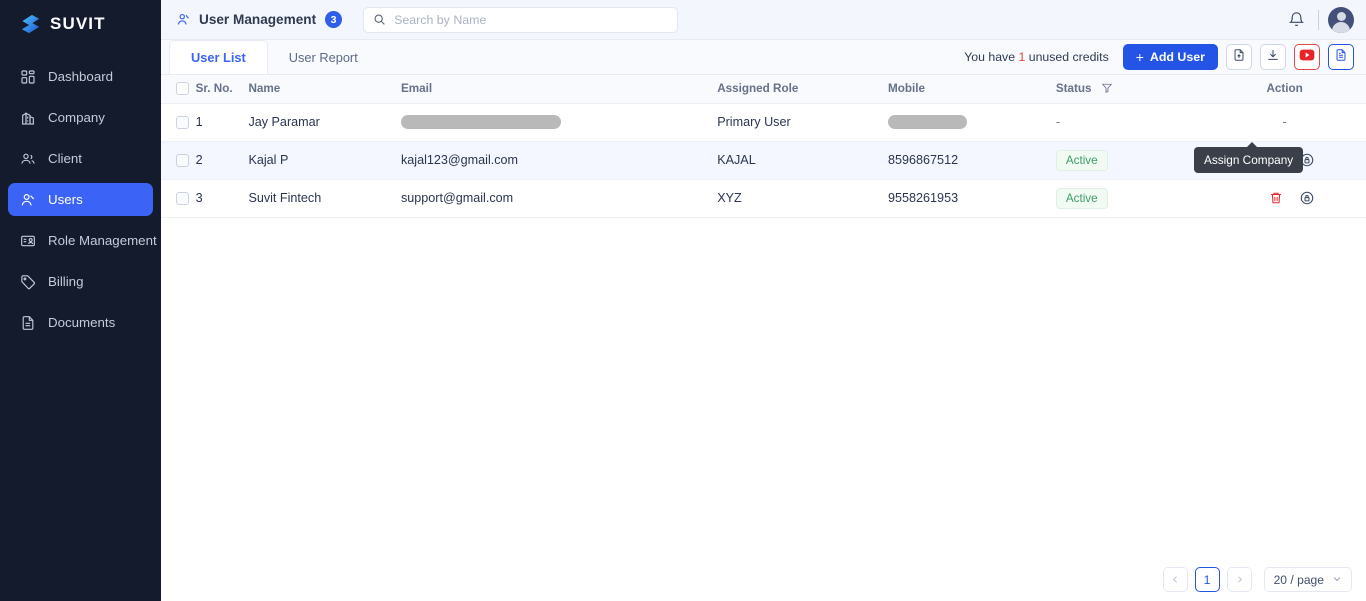 The width and height of the screenshot is (1366, 601). Describe the element at coordinates (763, 122) in the screenshot. I see `table-row: 1 Jay Paramar Primary User - -` at that location.